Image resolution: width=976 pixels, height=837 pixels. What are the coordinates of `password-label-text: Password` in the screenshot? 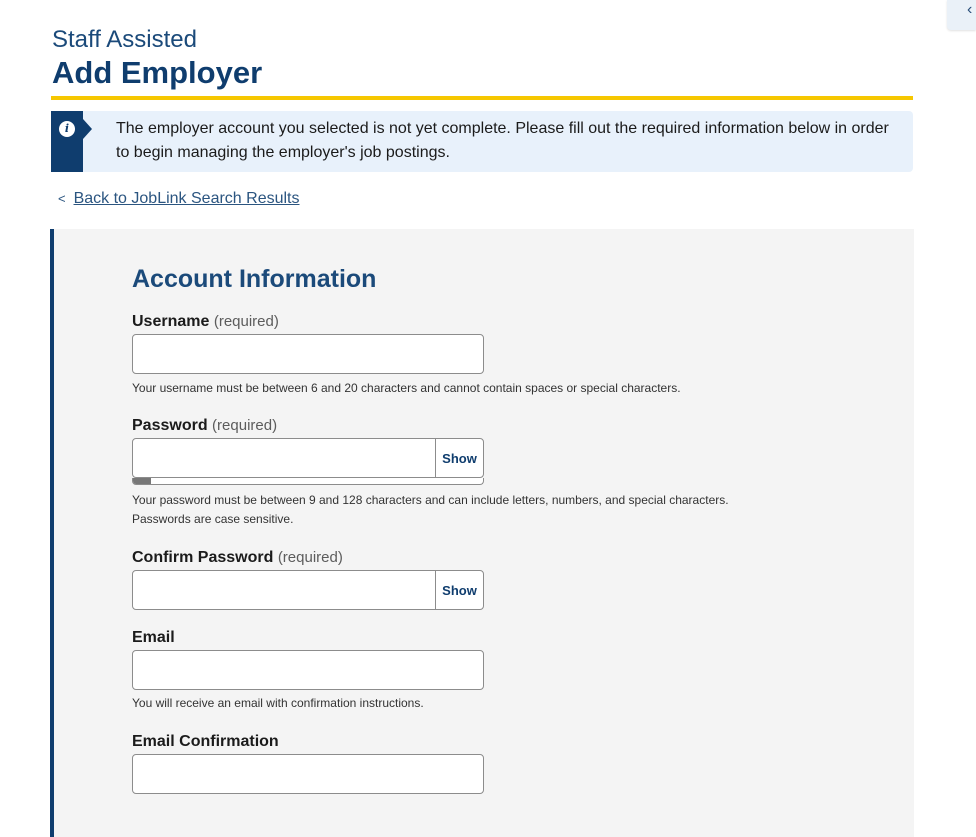 It's located at (170, 425).